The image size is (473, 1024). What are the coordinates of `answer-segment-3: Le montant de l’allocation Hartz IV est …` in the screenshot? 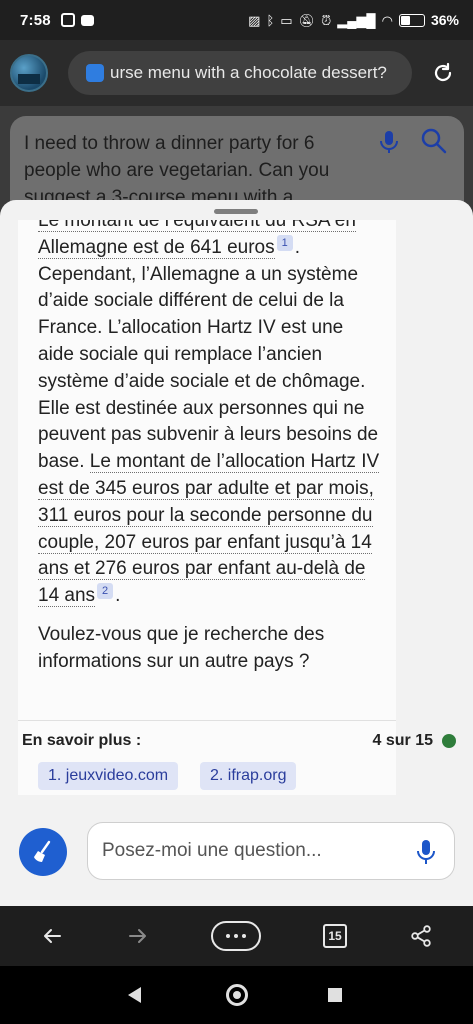 It's located at (209, 529).